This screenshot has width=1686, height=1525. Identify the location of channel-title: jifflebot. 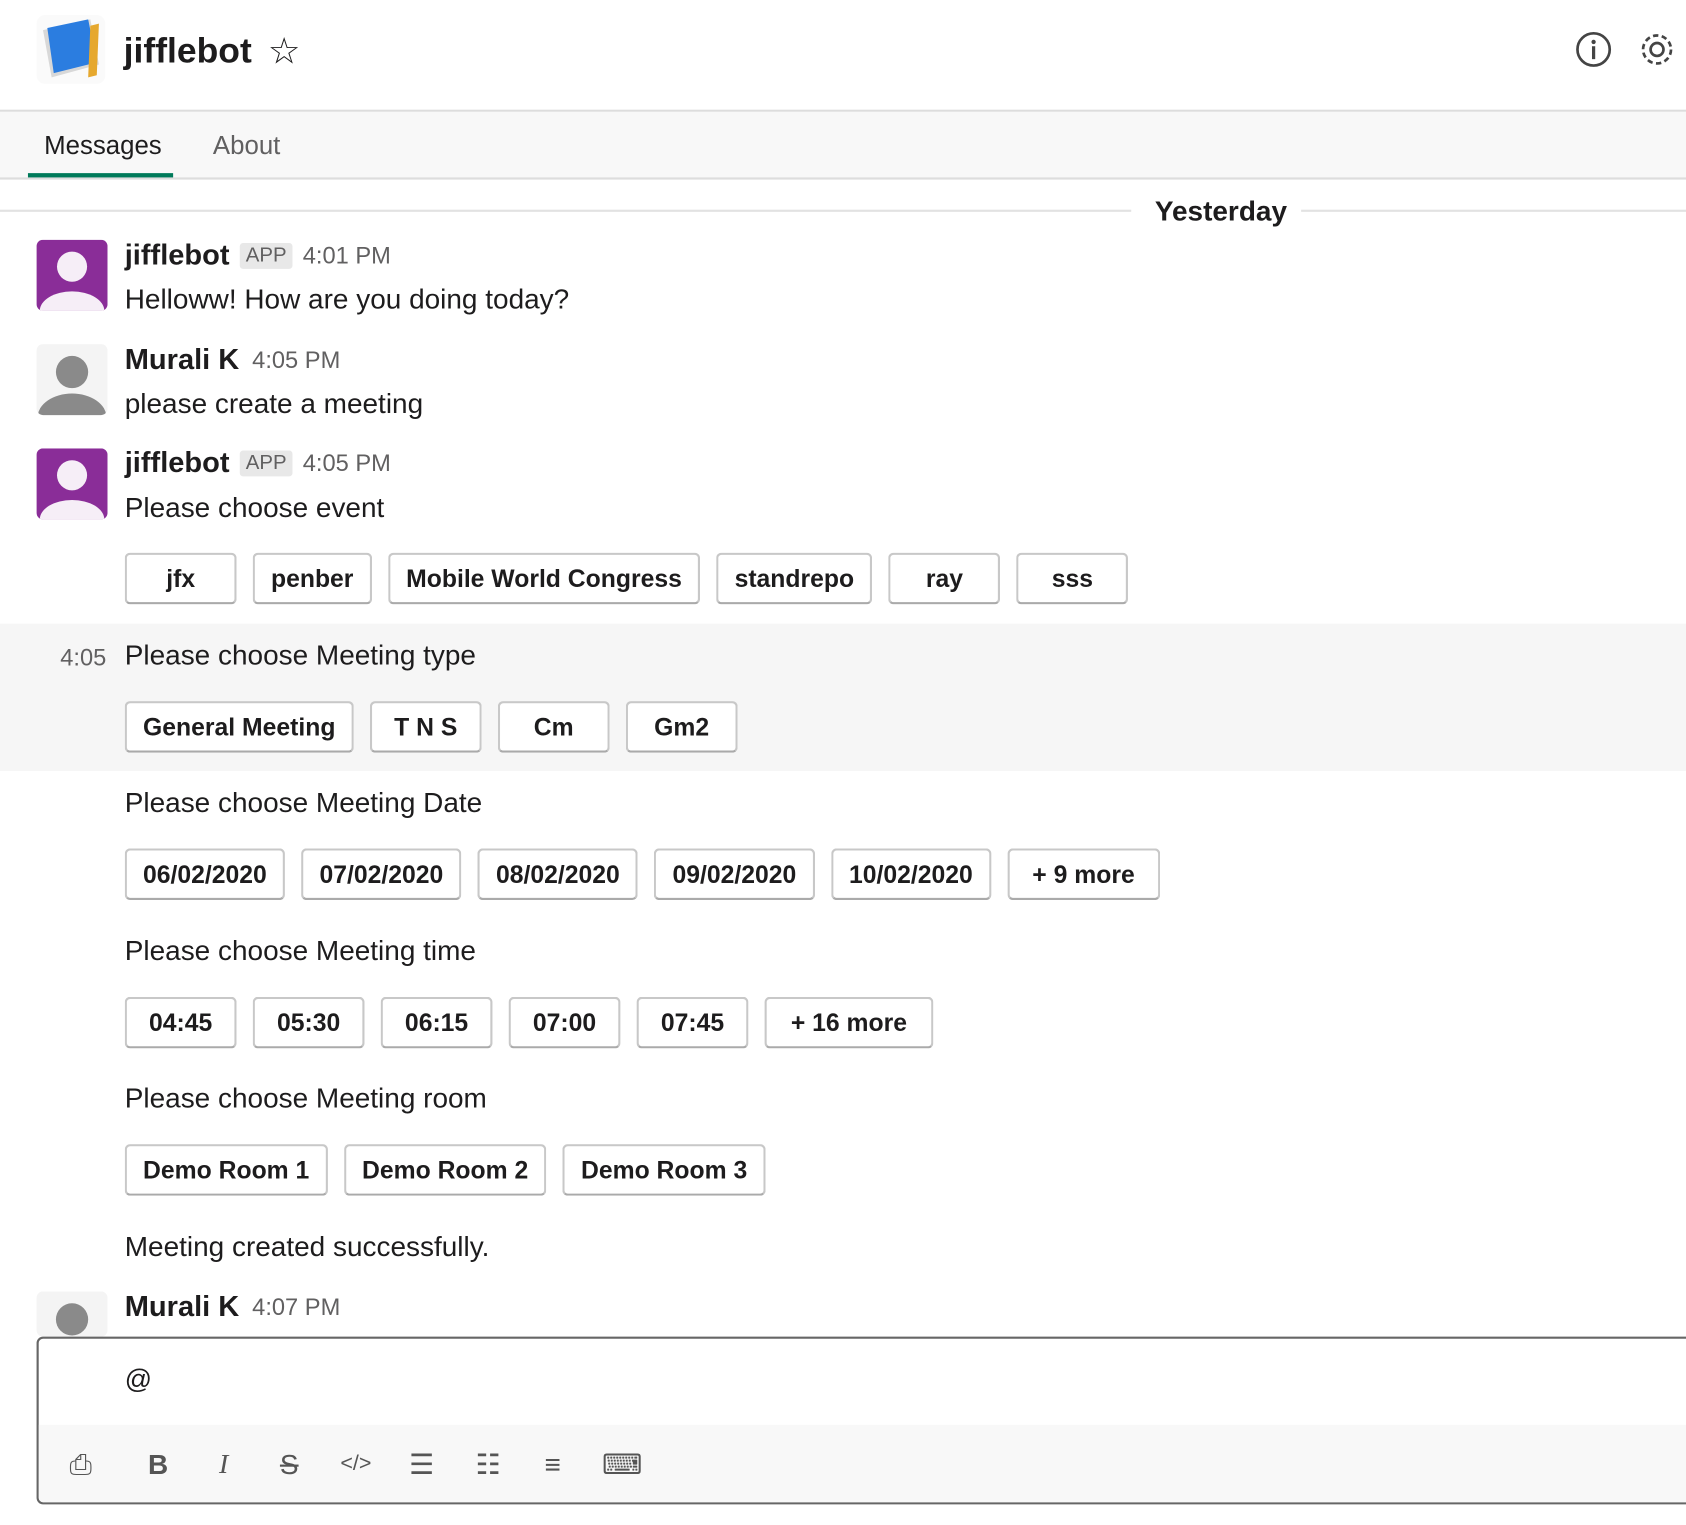
(187, 50).